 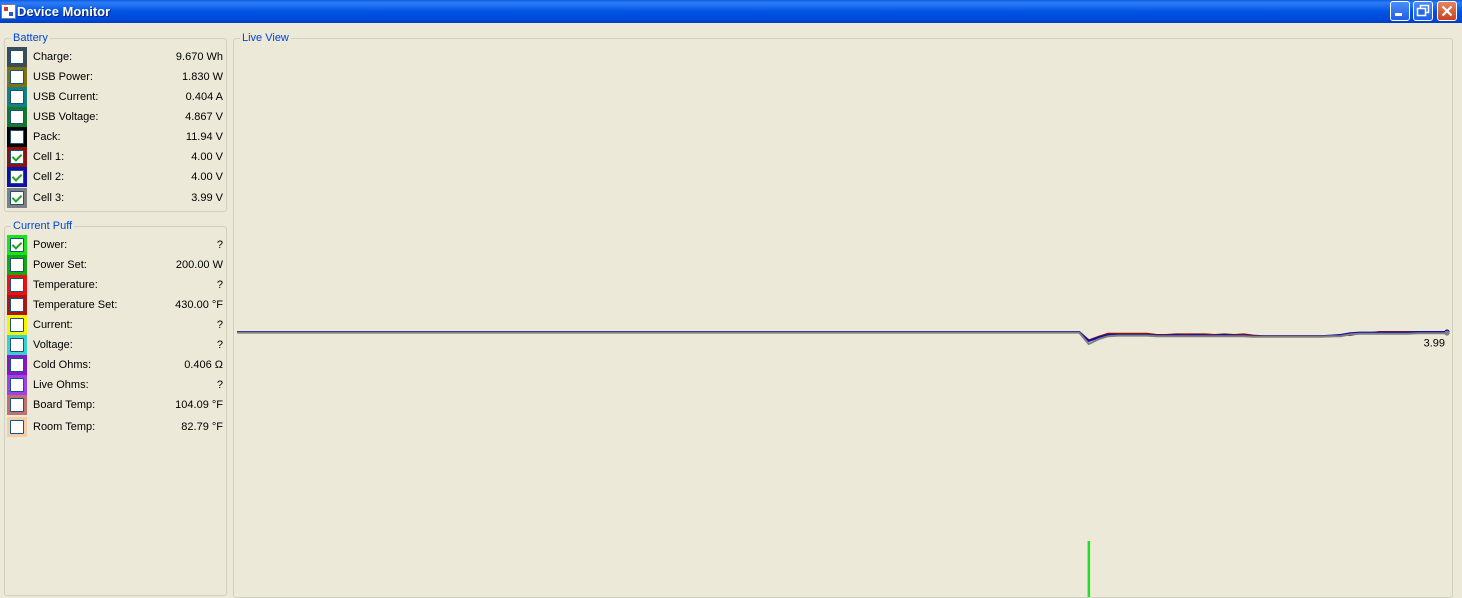 I want to click on cell-1-label: Cell 1:, so click(x=49, y=157).